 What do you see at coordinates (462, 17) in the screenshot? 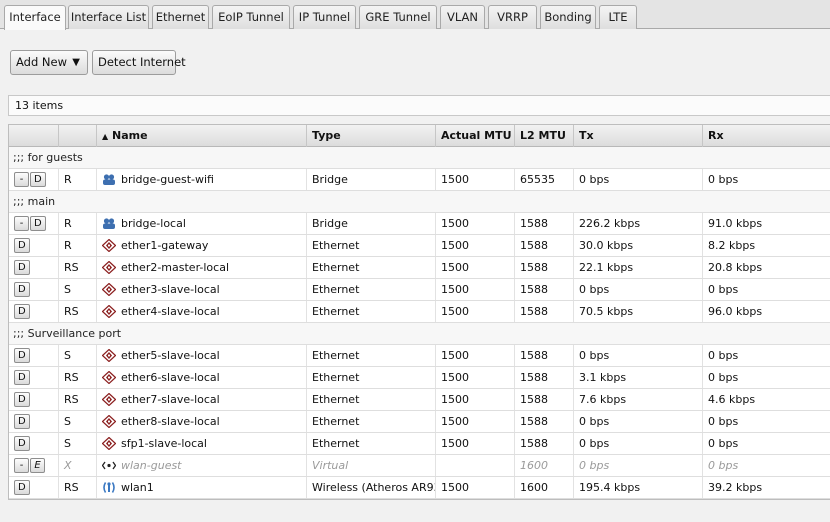
I see `tab-vlan: VLAN` at bounding box center [462, 17].